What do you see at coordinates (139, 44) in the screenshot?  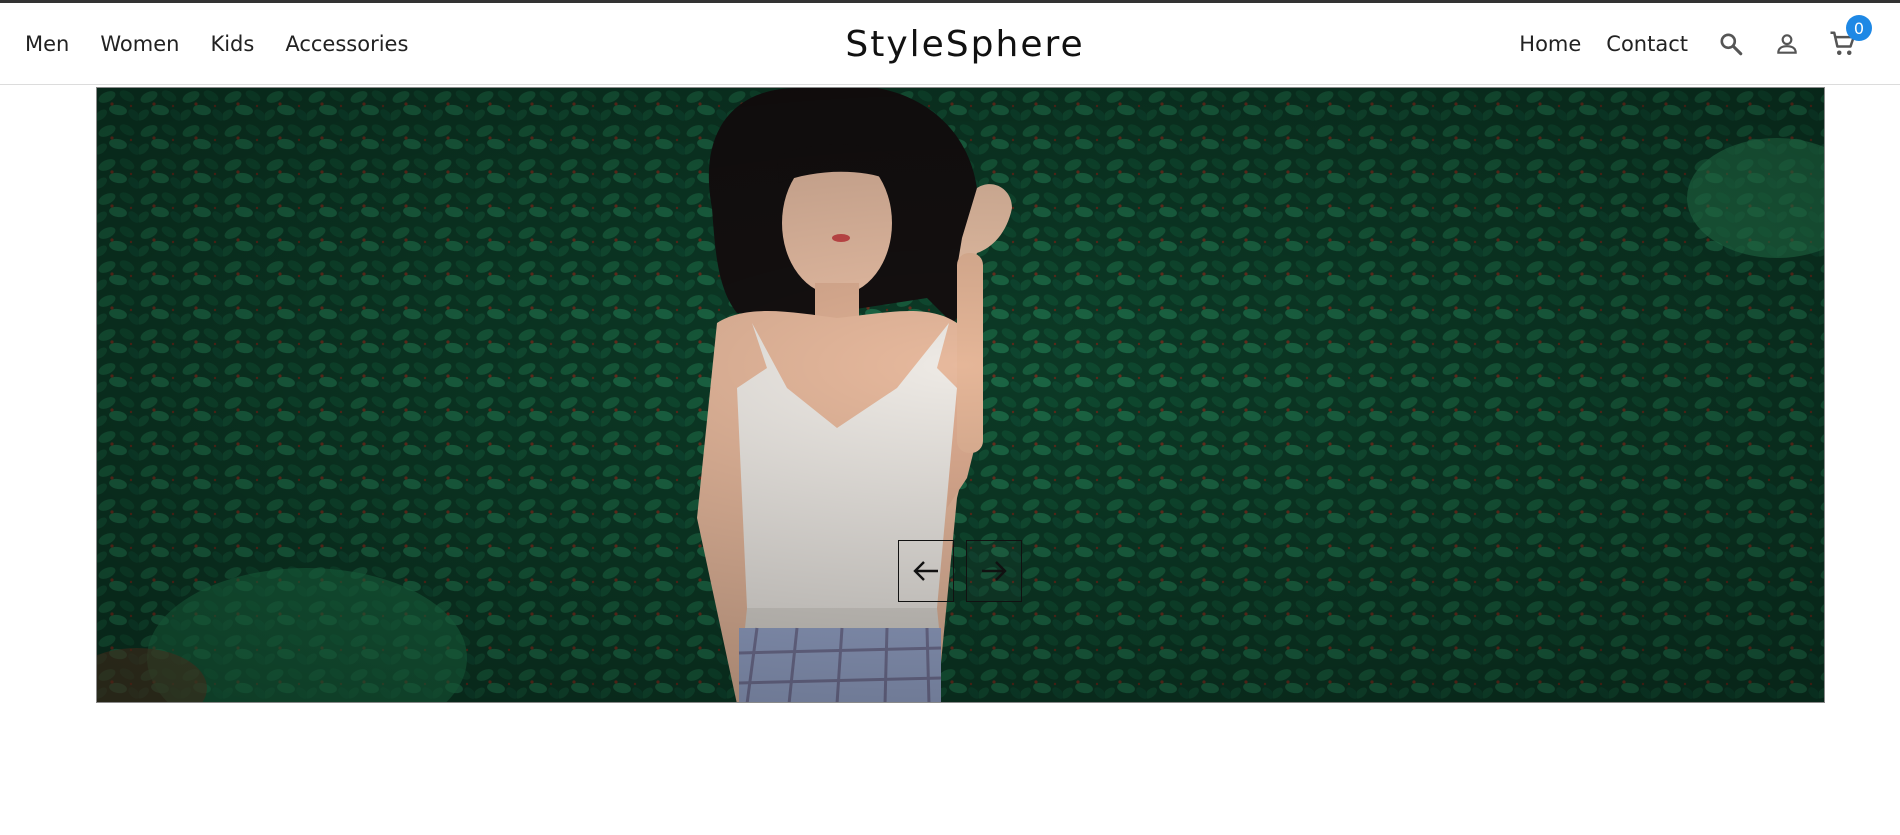 I see `nav-link-women: Women` at bounding box center [139, 44].